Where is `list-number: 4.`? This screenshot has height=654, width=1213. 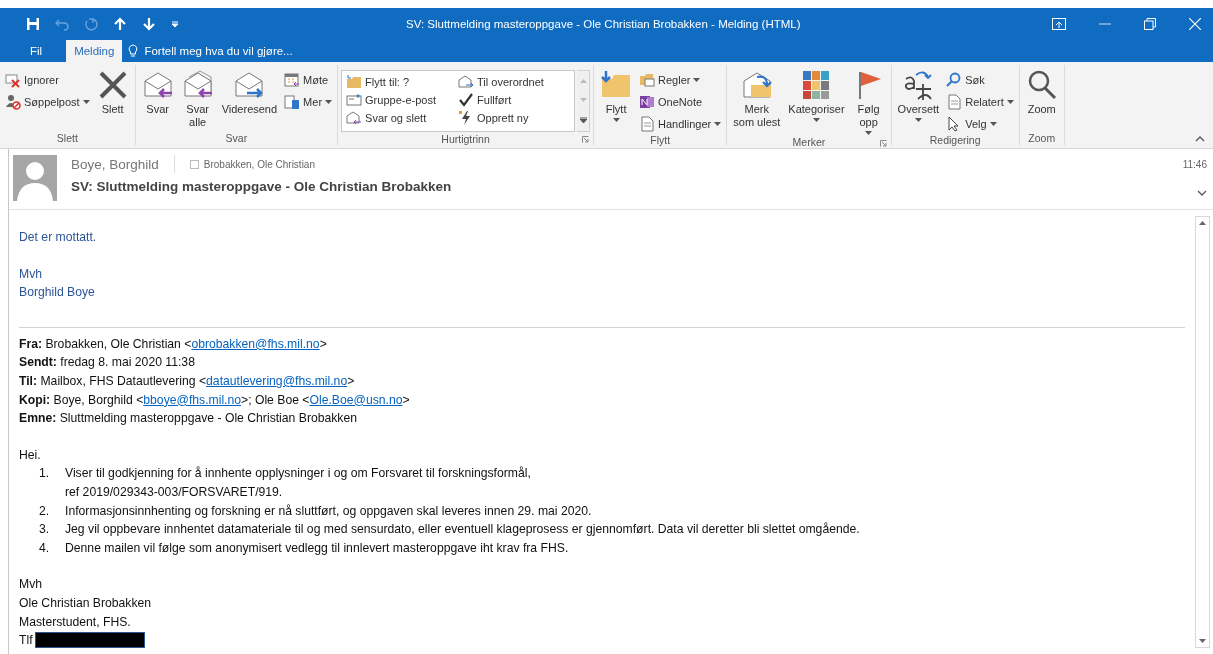
list-number: 4. is located at coordinates (45, 548).